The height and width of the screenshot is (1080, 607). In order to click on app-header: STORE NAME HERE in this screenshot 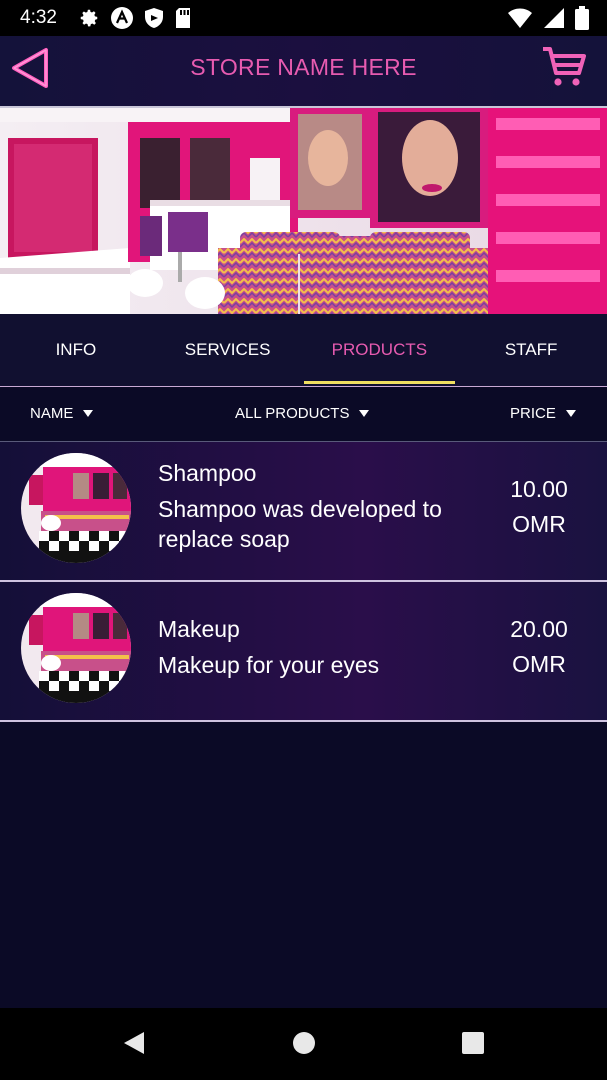, I will do `click(303, 71)`.